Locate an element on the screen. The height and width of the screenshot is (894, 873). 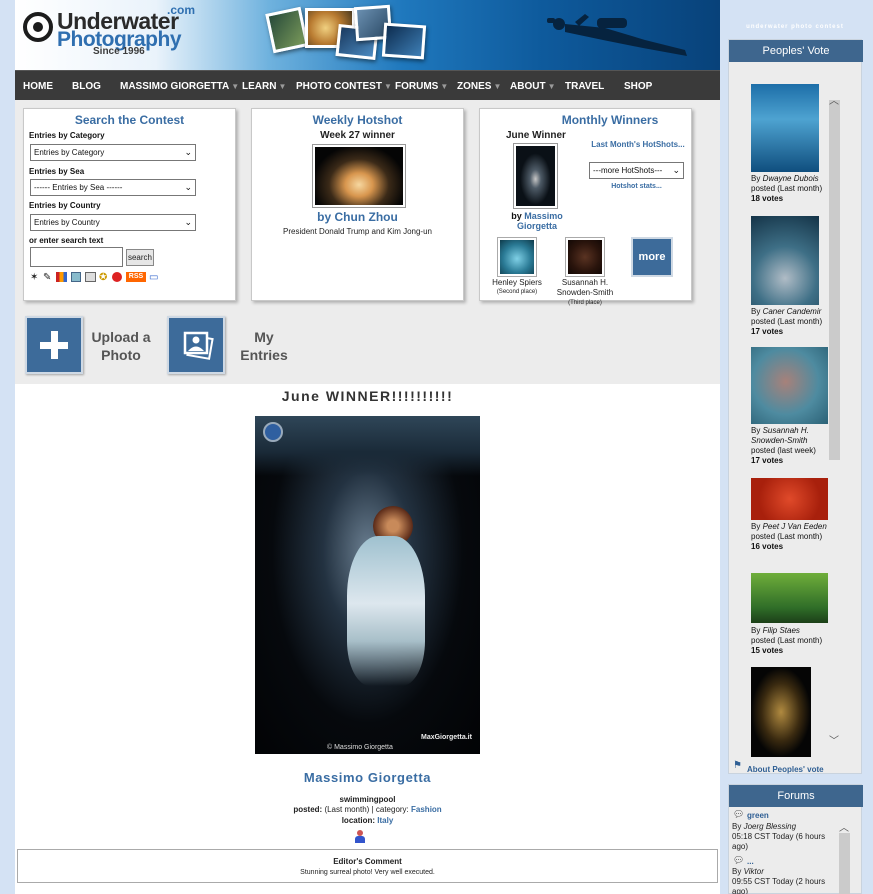
more-hotshots-select: ---more HotShots--- ⌄ is located at coordinates (636, 170).